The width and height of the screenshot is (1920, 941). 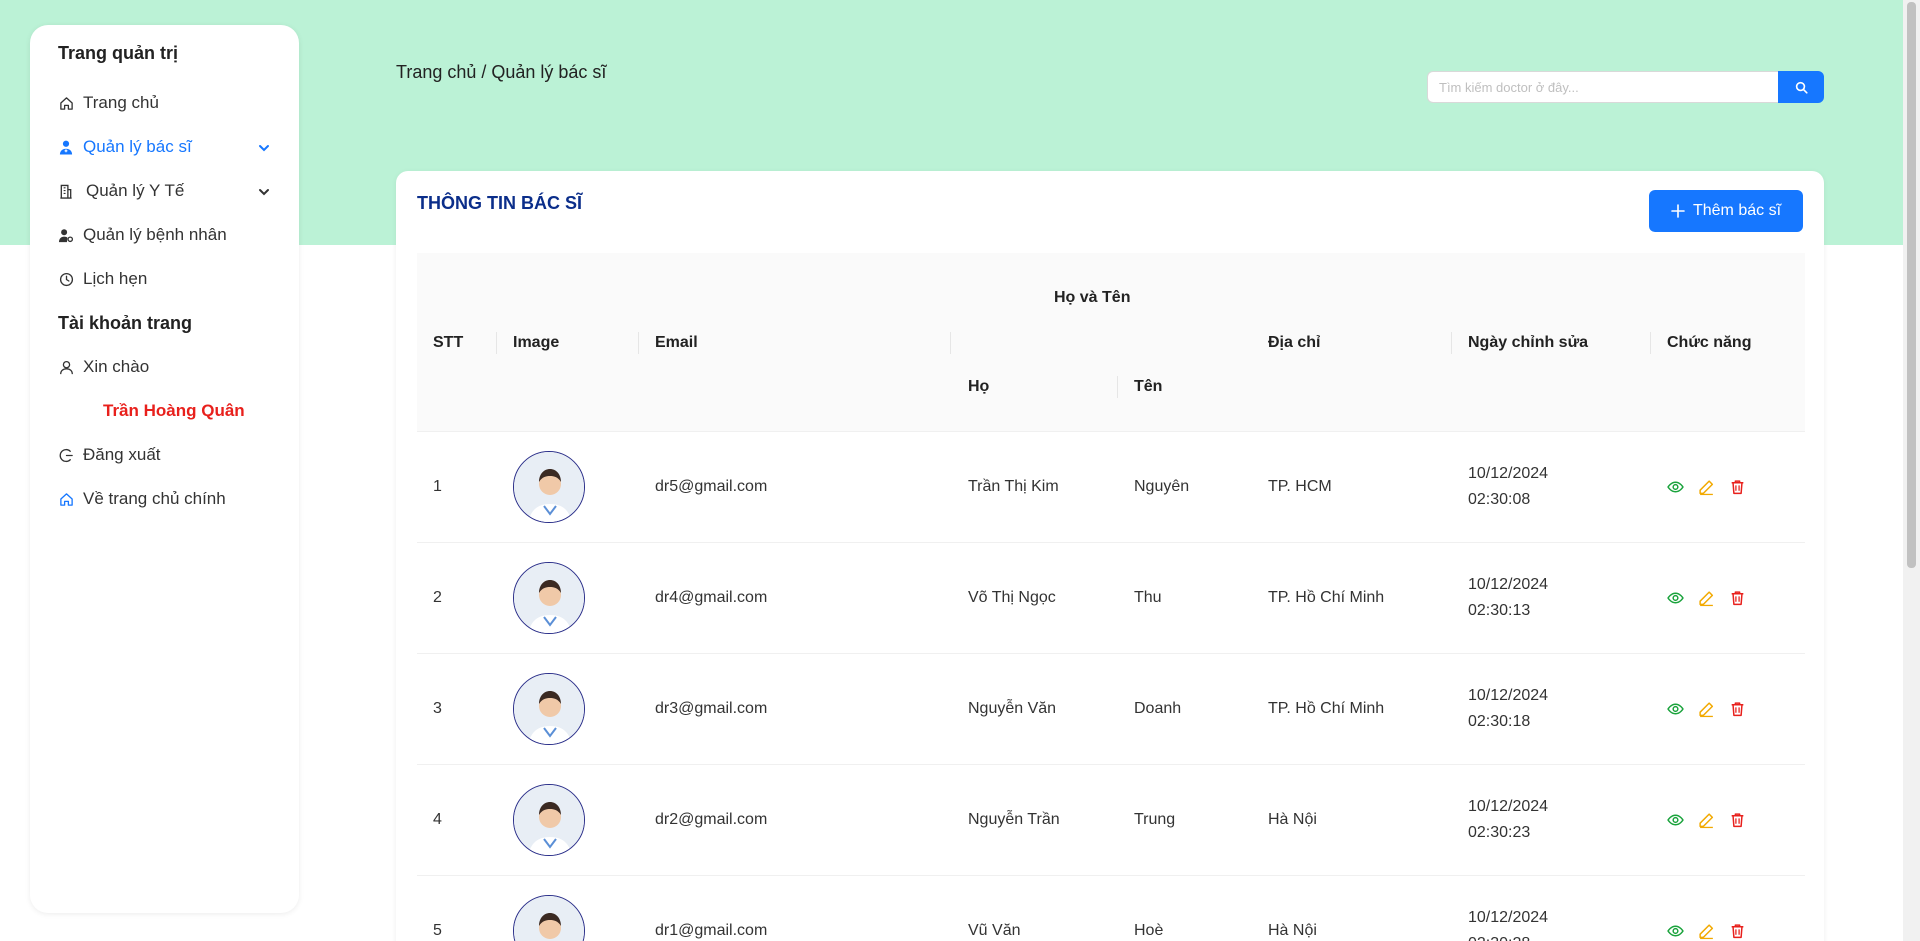 I want to click on sidebar-account-heading: Tài khoản trang, so click(x=125, y=323).